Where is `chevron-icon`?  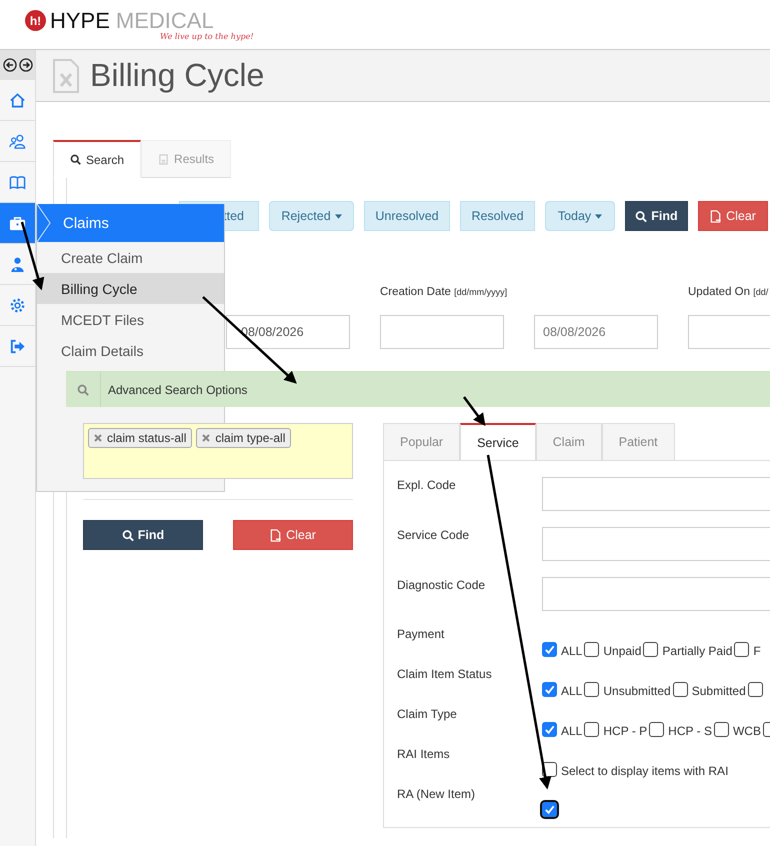 chevron-icon is located at coordinates (44, 223).